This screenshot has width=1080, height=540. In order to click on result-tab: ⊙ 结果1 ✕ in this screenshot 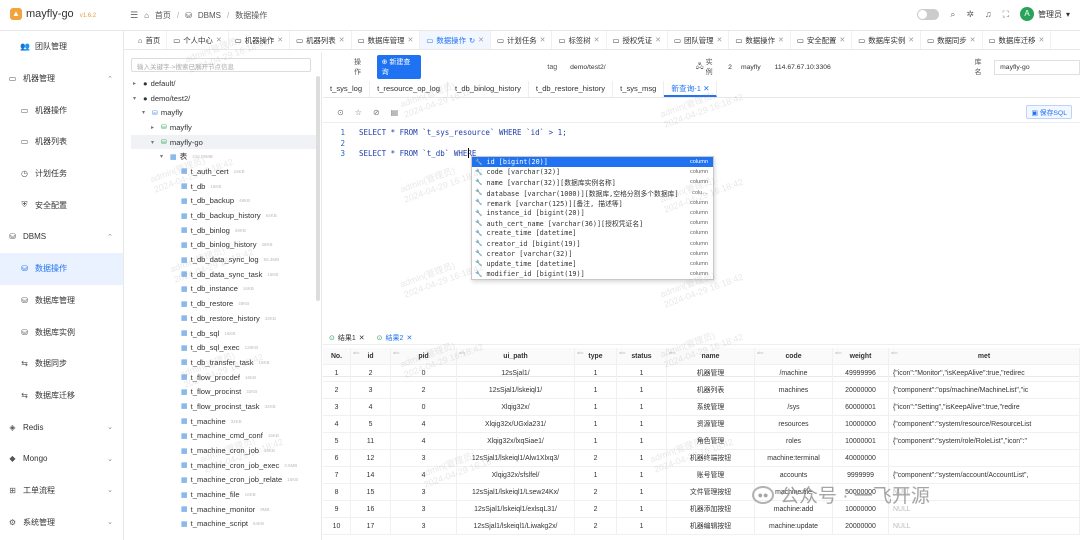, I will do `click(347, 338)`.